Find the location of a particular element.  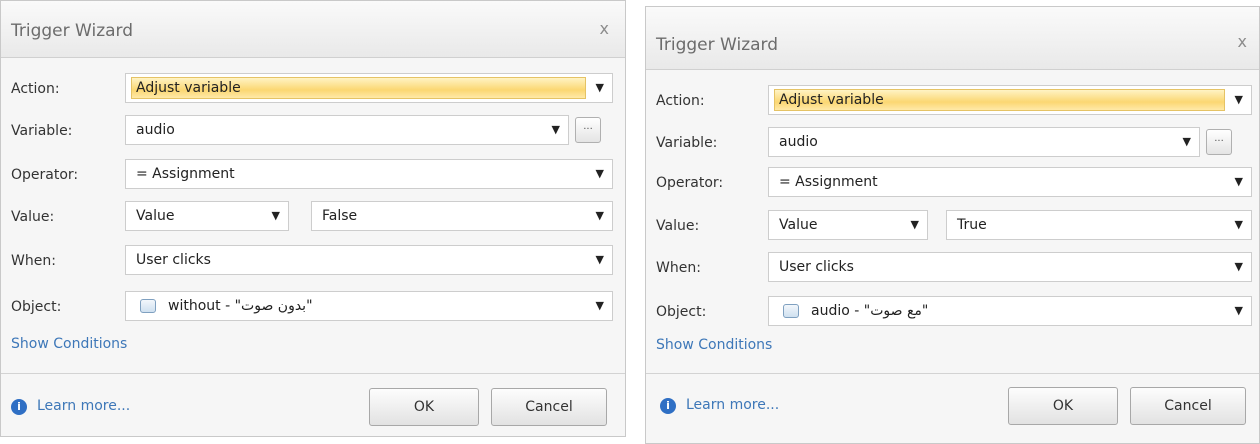

object-row: Object: audio - "مع صوت" ▼ is located at coordinates (952, 314).